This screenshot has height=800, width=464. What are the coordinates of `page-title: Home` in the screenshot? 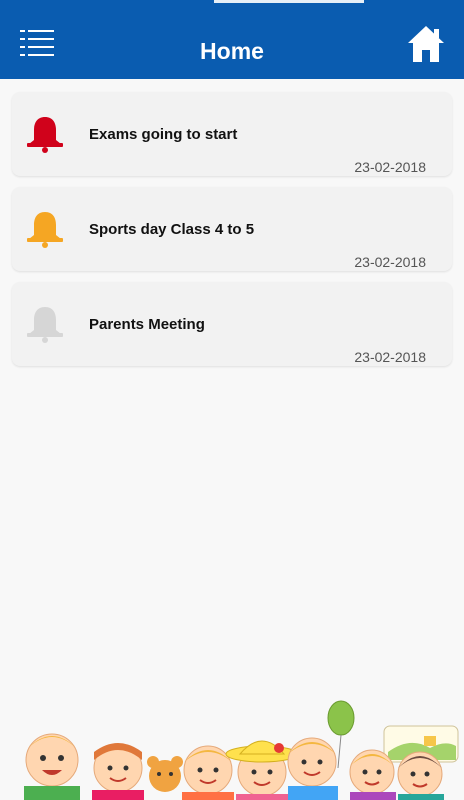 It's located at (232, 51).